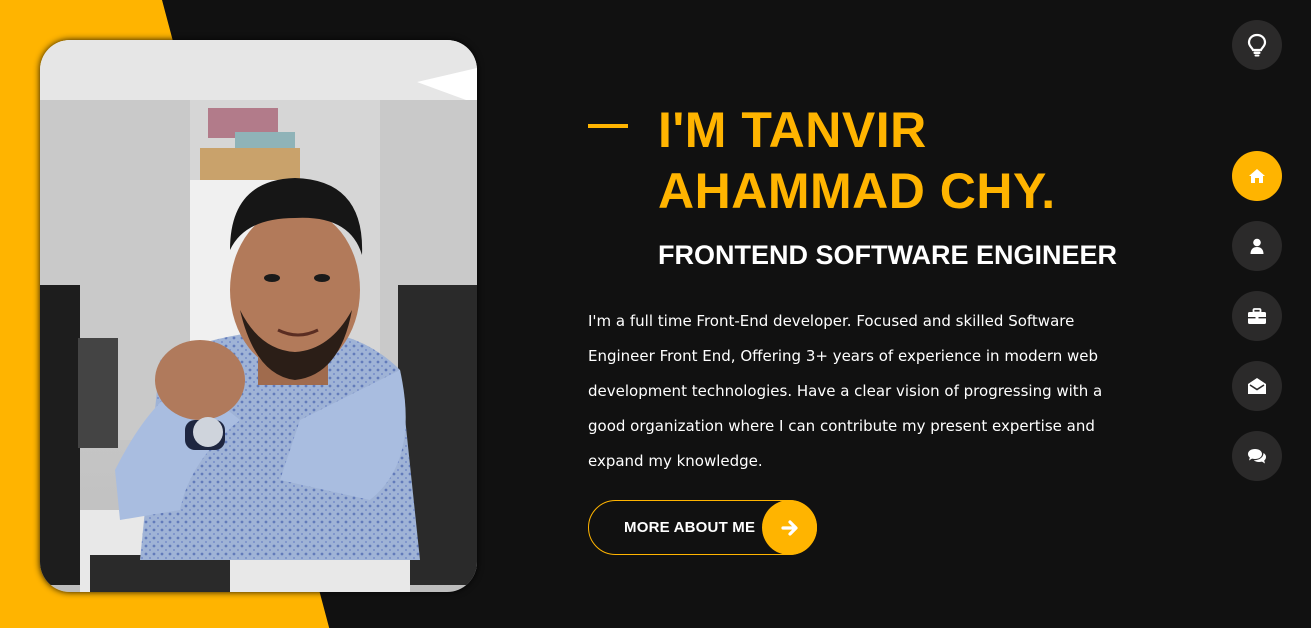  I want to click on hero-title: I'M TANVIR AHAMMAD CHY., so click(903, 161).